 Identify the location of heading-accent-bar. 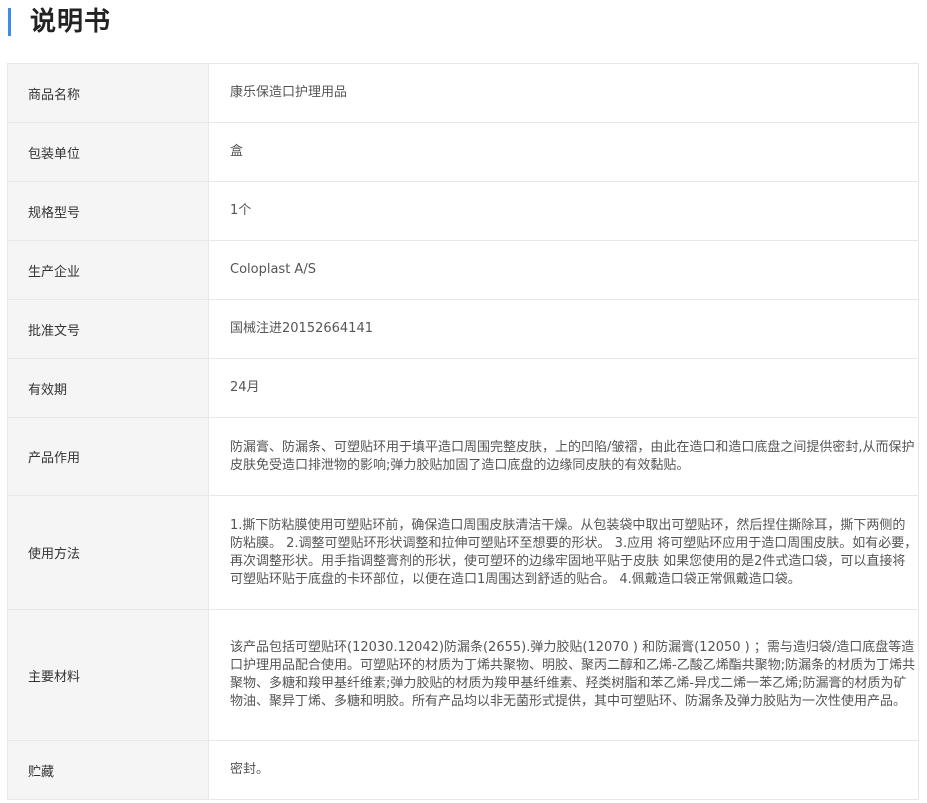
(9, 22).